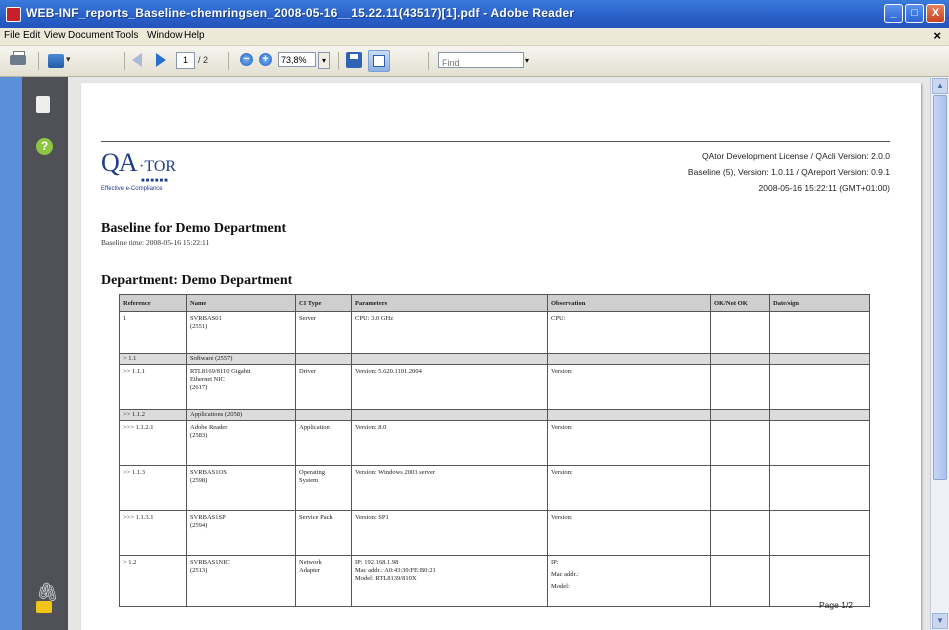 The width and height of the screenshot is (949, 630). I want to click on save-icon, so click(354, 60).